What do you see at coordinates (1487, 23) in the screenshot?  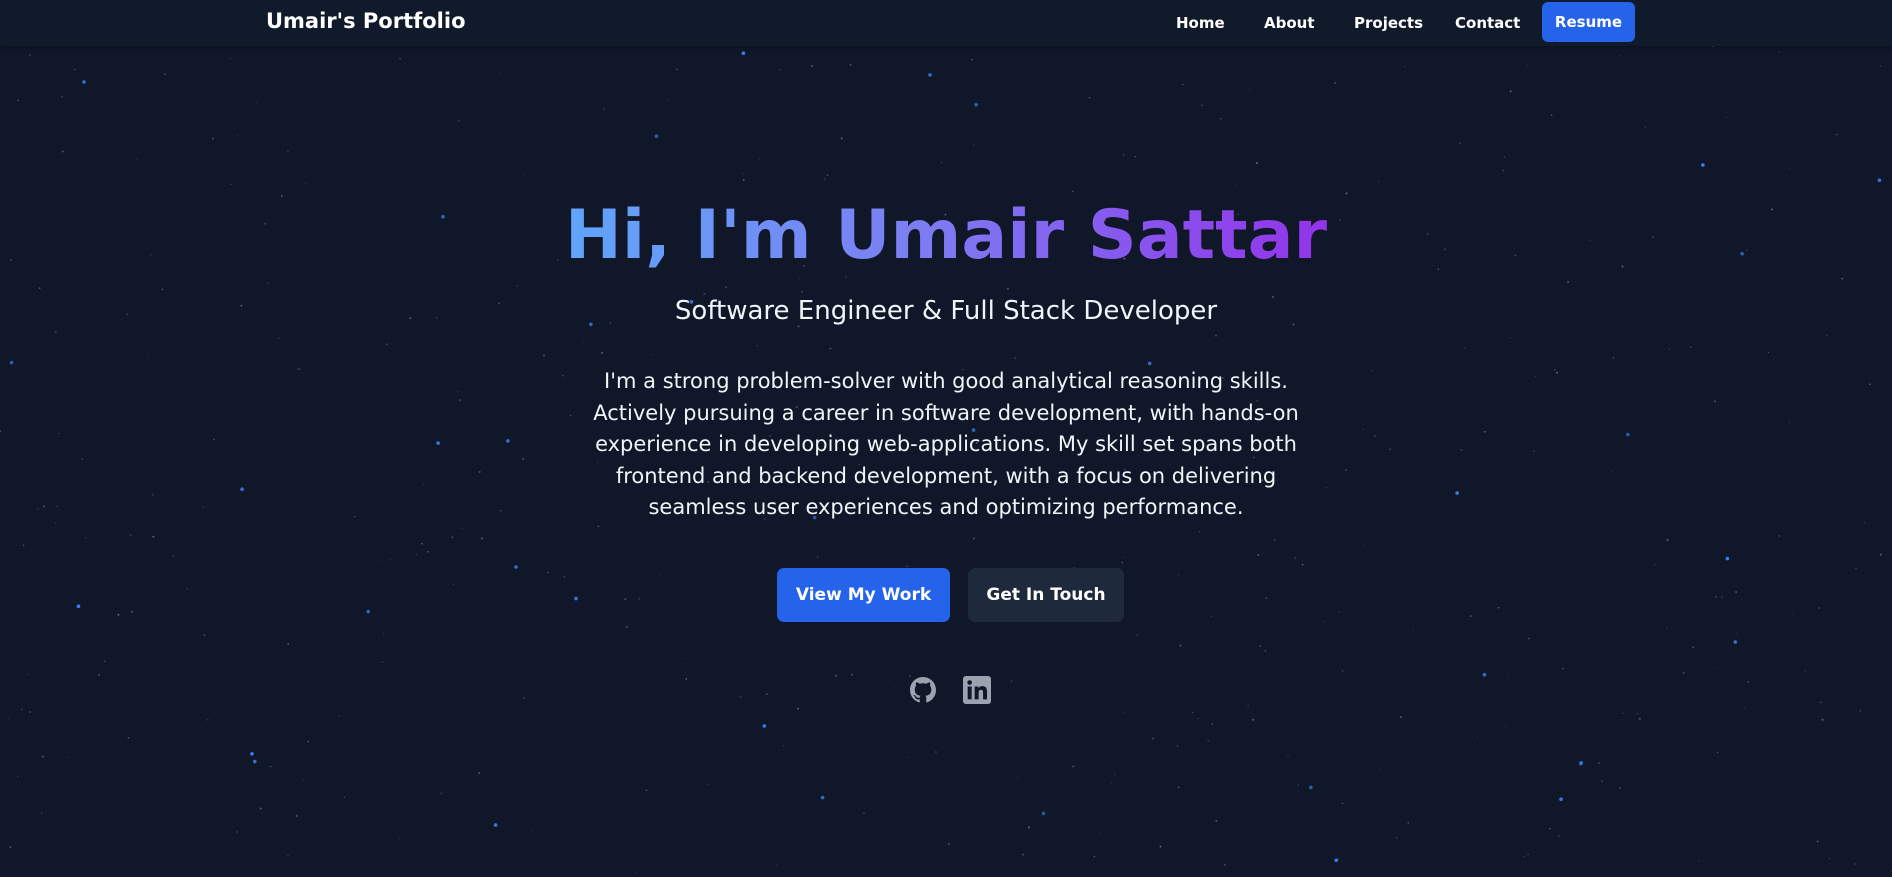 I see `nav-link-contact: Contact` at bounding box center [1487, 23].